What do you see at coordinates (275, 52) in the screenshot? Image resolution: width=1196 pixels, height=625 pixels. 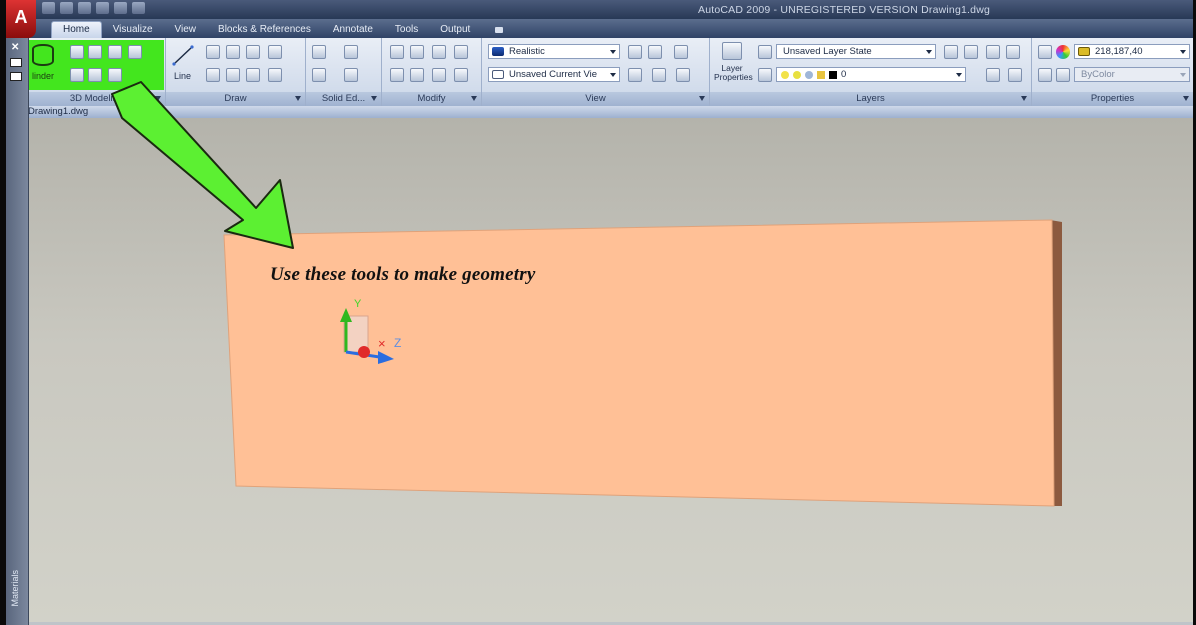 I see `rotate-3d-icon` at bounding box center [275, 52].